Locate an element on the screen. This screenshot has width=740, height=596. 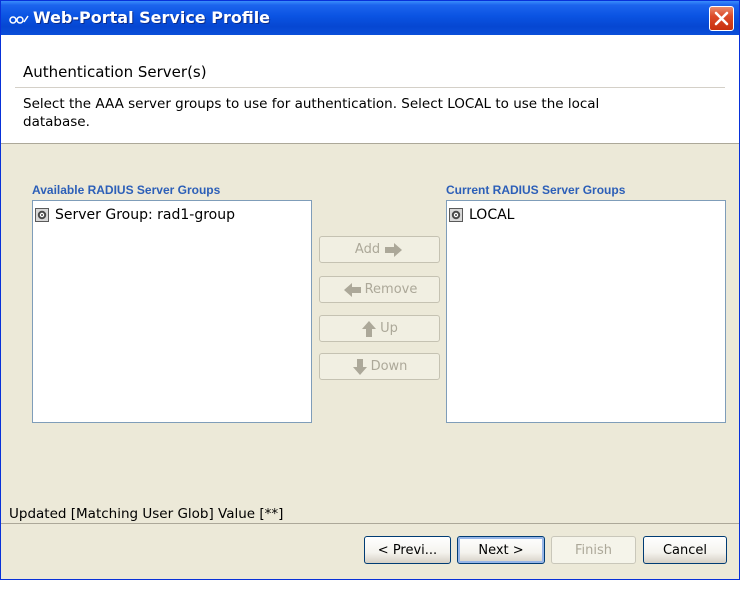
finish-button: Finish is located at coordinates (593, 550).